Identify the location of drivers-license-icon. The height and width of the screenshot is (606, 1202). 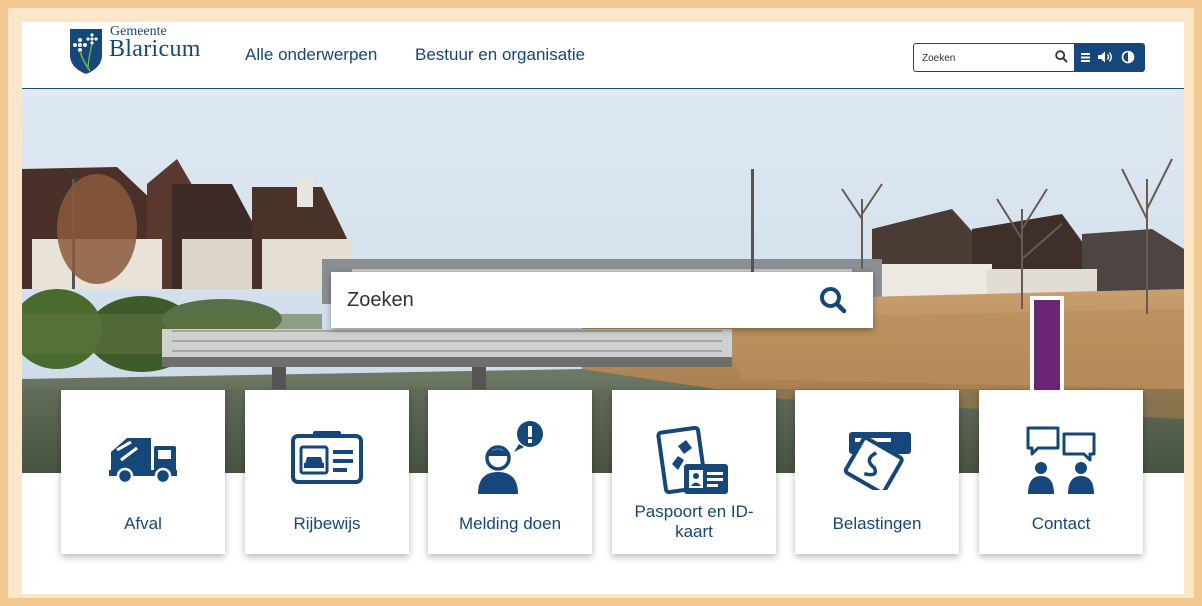
(327, 457).